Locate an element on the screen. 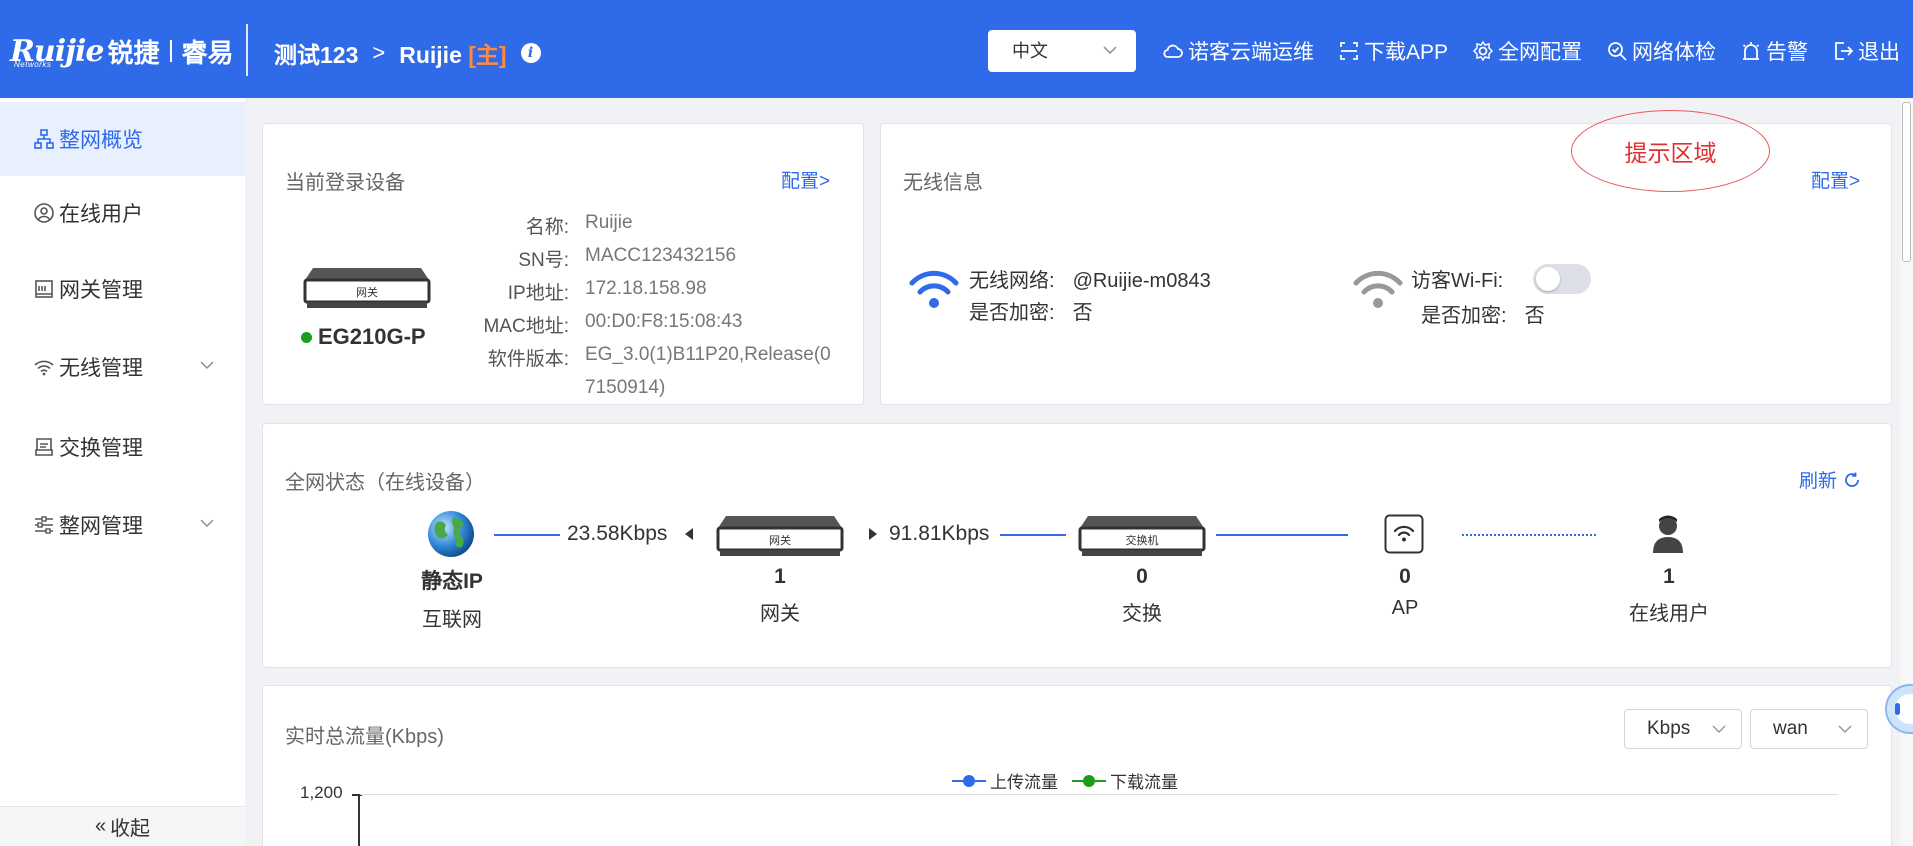  sidebar-item-network-mgmt: 整网管理 is located at coordinates (122, 525).